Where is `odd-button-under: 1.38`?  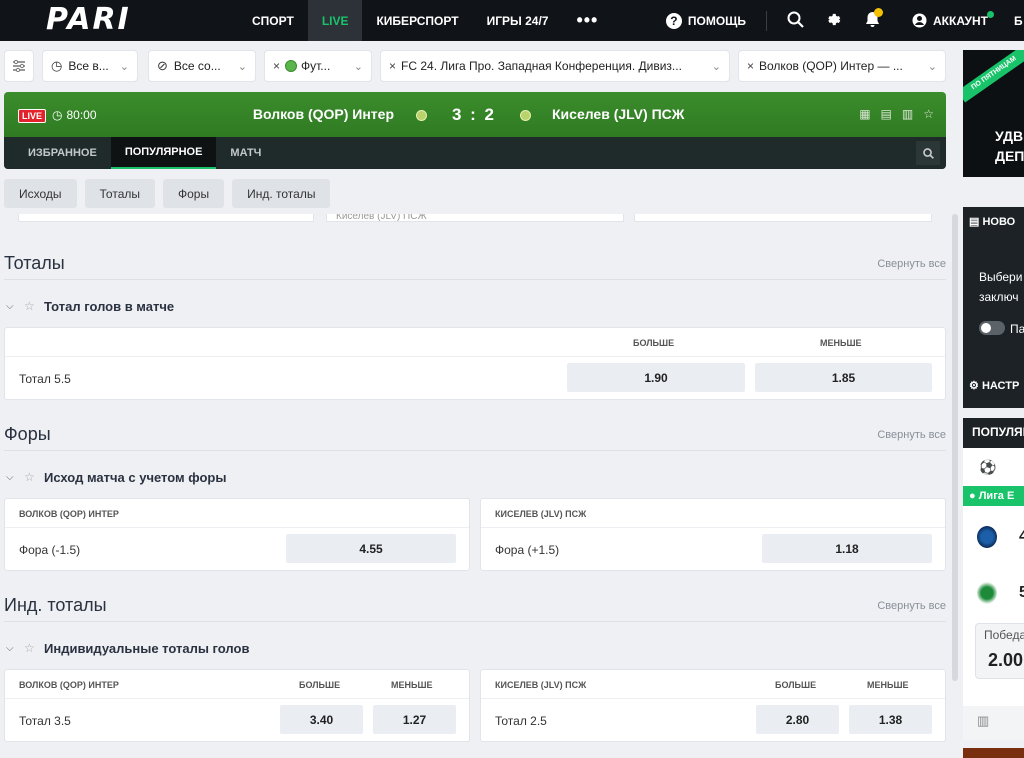
odd-button-under: 1.38 is located at coordinates (890, 719).